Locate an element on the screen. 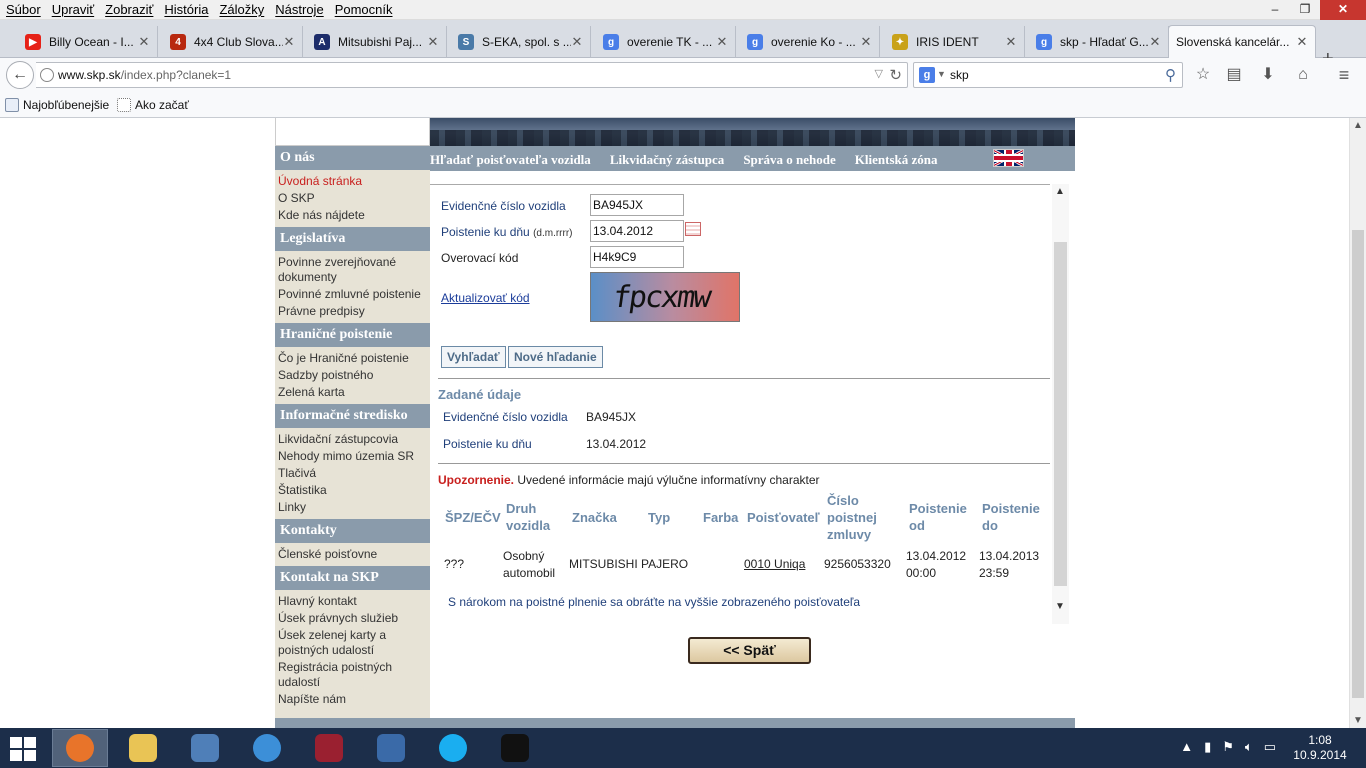 Image resolution: width=1366 pixels, height=768 pixels. tray-chevron-icon: ▲ is located at coordinates (1186, 747).